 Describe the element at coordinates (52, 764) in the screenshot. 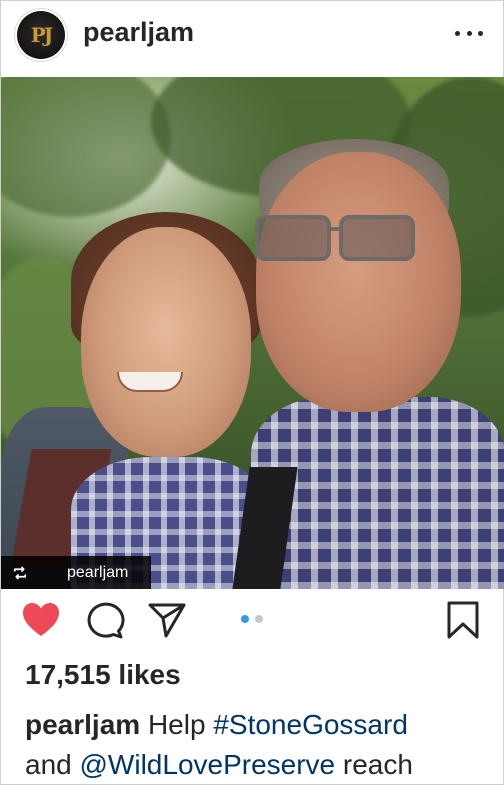

I see `caption-text: and` at that location.